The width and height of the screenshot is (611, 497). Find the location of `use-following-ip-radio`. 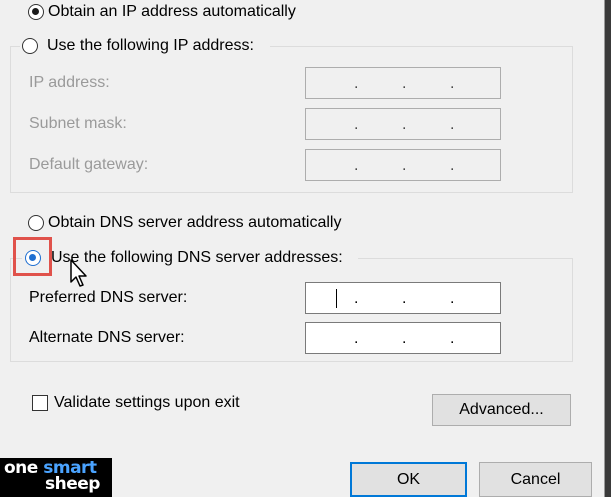

use-following-ip-radio is located at coordinates (30, 46).